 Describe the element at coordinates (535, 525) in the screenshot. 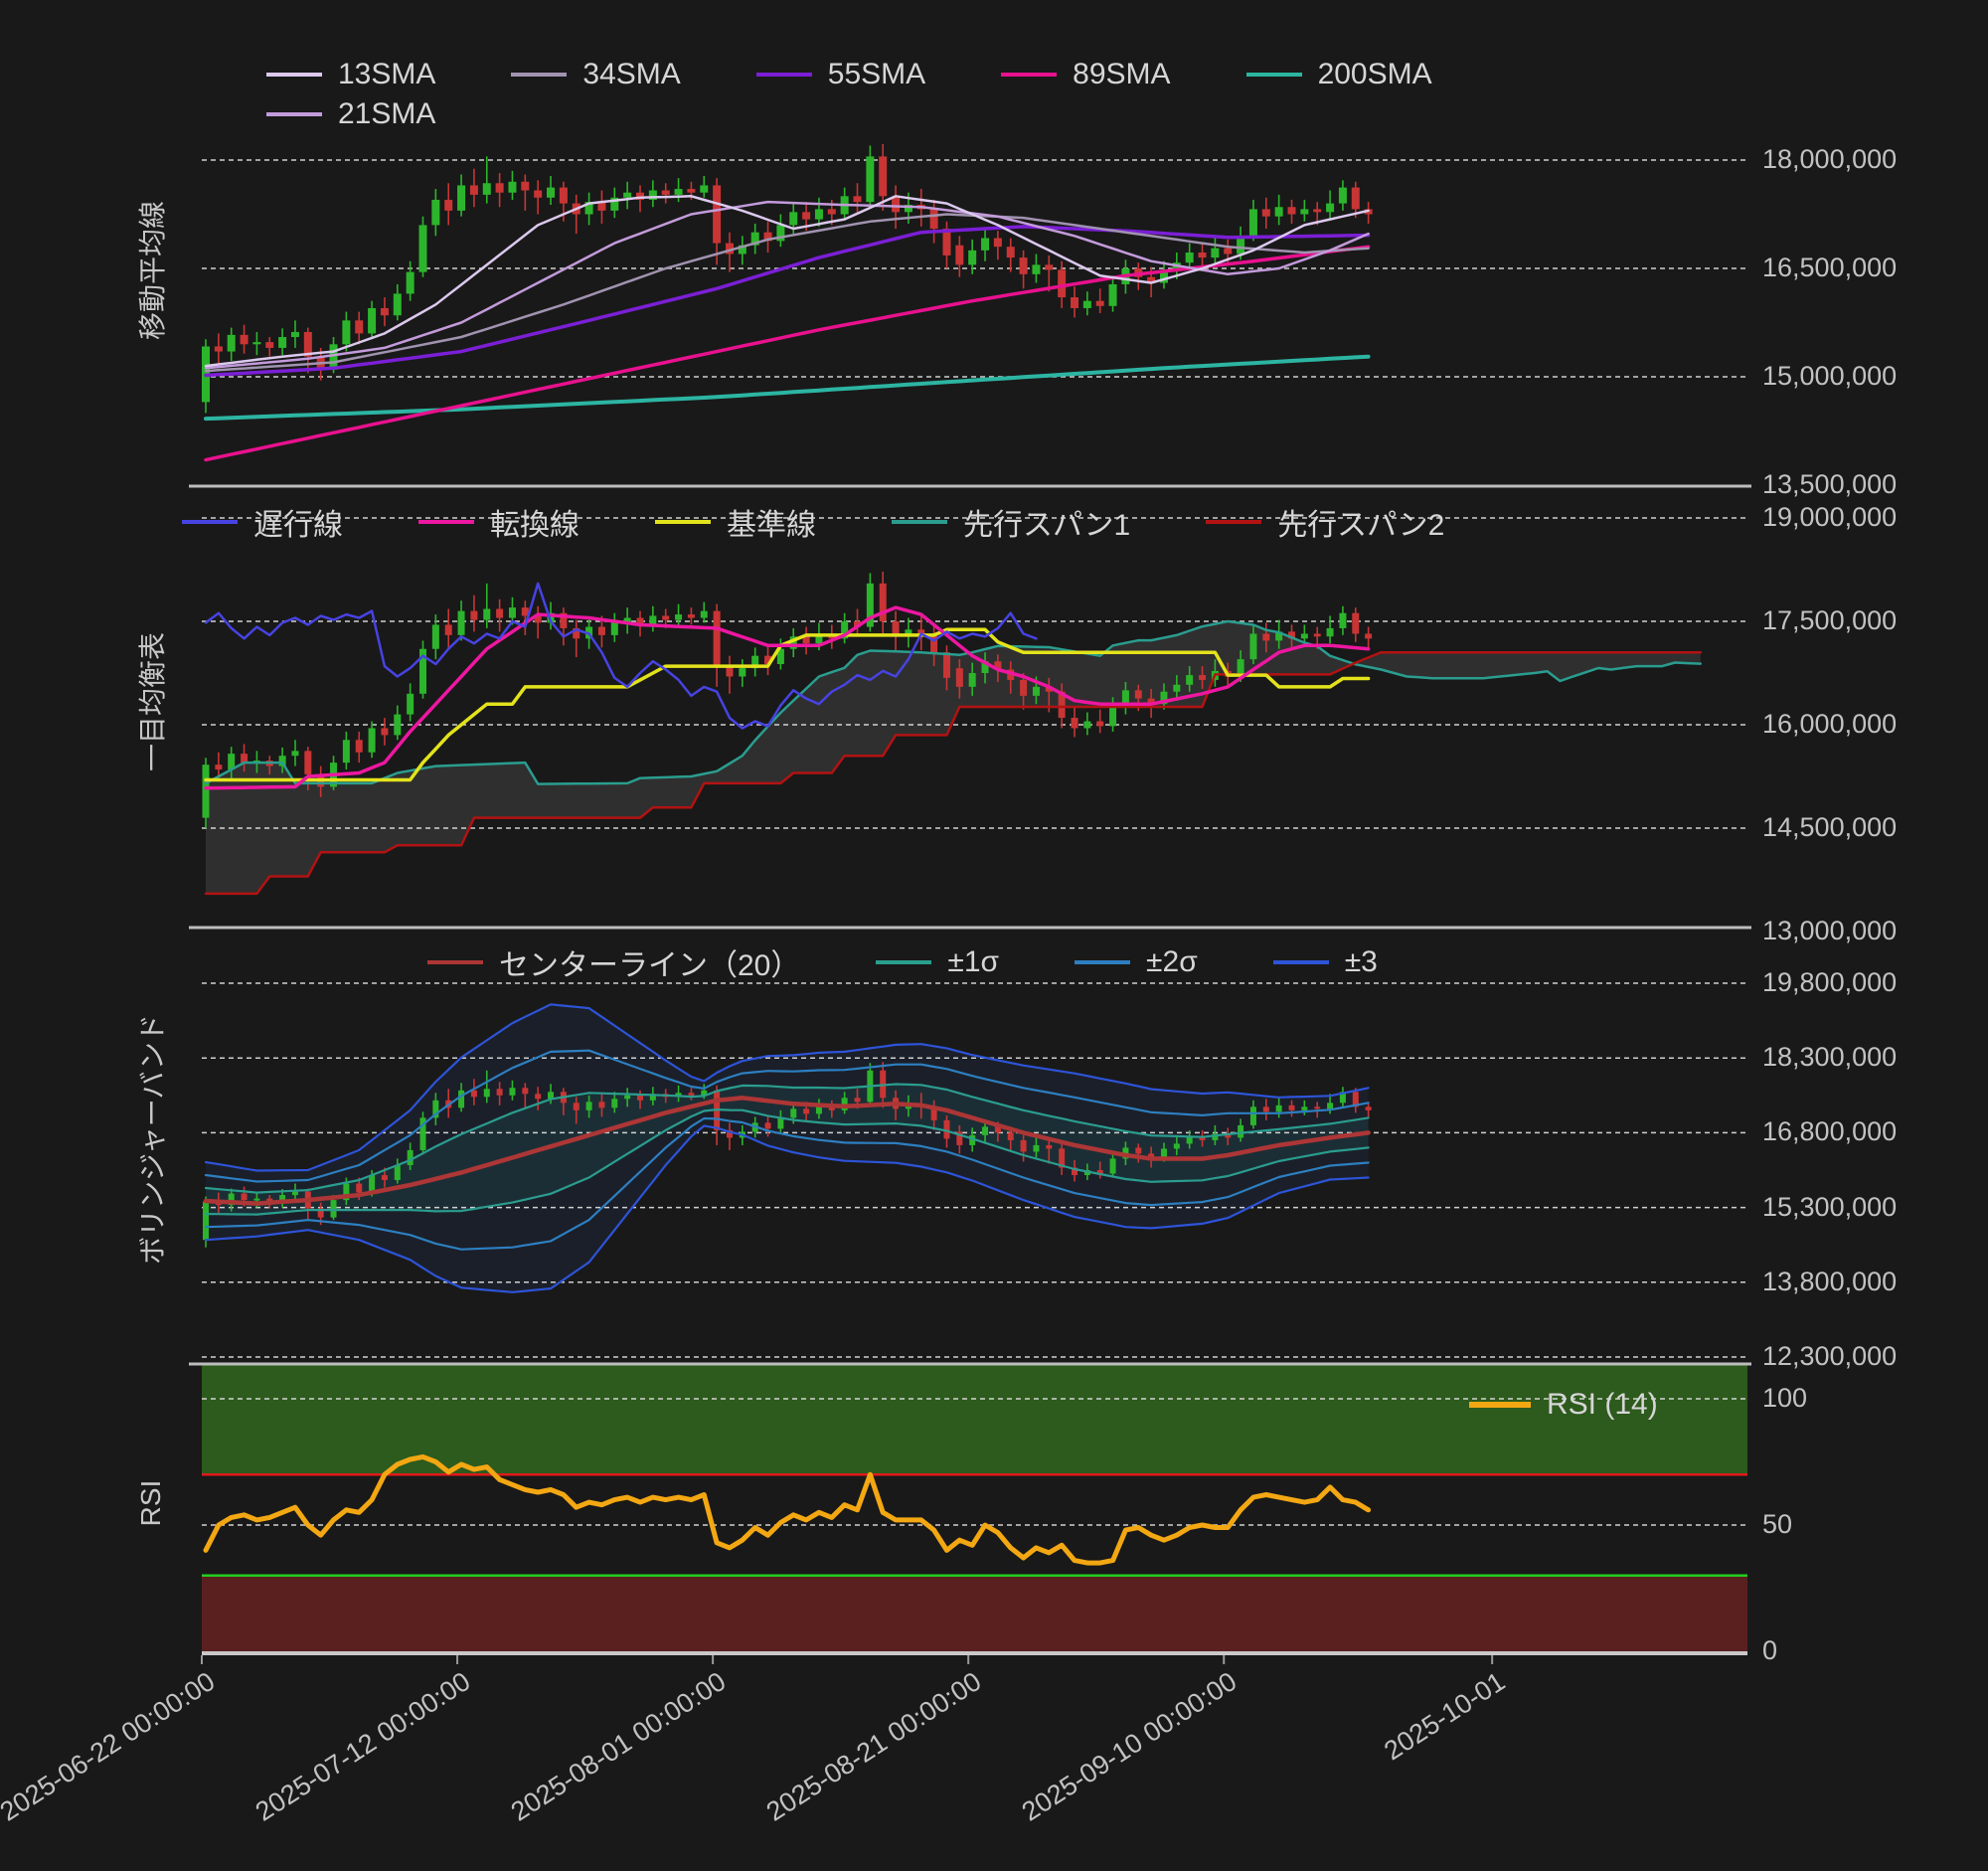

I see `legend-label: 転換線` at that location.